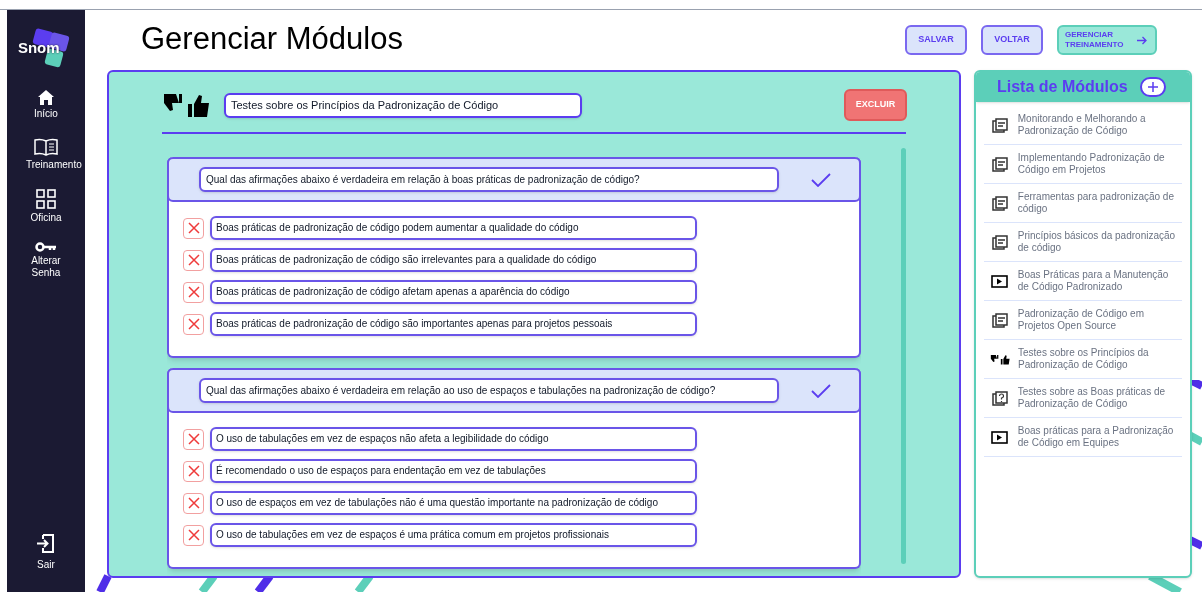 This screenshot has width=1202, height=592. I want to click on header-button: VOLTAR, so click(1012, 40).